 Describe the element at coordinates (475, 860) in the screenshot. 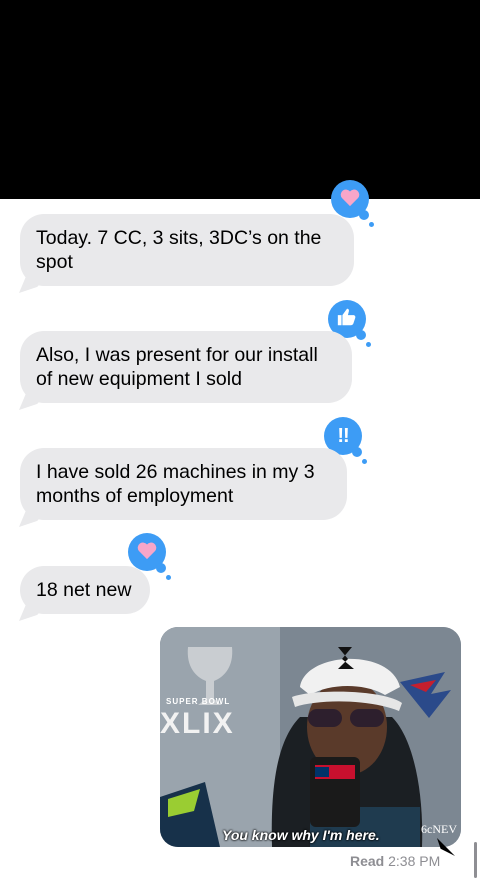

I see `scroll-indicator` at that location.